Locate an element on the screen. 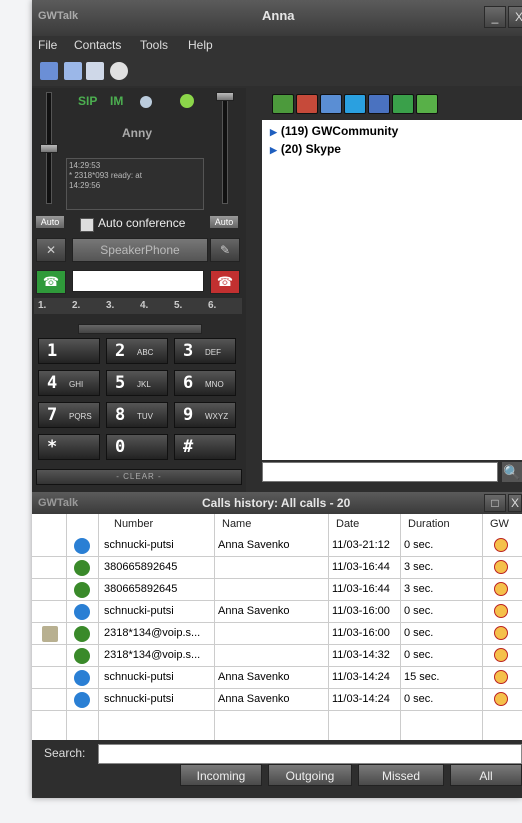 This screenshot has height=823, width=522. key-9: 9 WXYZ is located at coordinates (205, 415).